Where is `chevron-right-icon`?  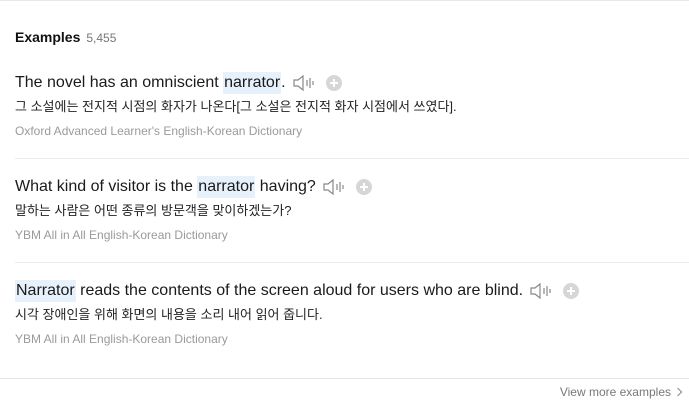
chevron-right-icon is located at coordinates (678, 392).